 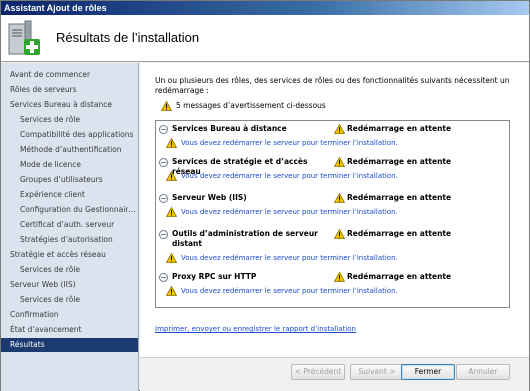 I want to click on sidebar-item: Compatibilité des applications, so click(x=69, y=135).